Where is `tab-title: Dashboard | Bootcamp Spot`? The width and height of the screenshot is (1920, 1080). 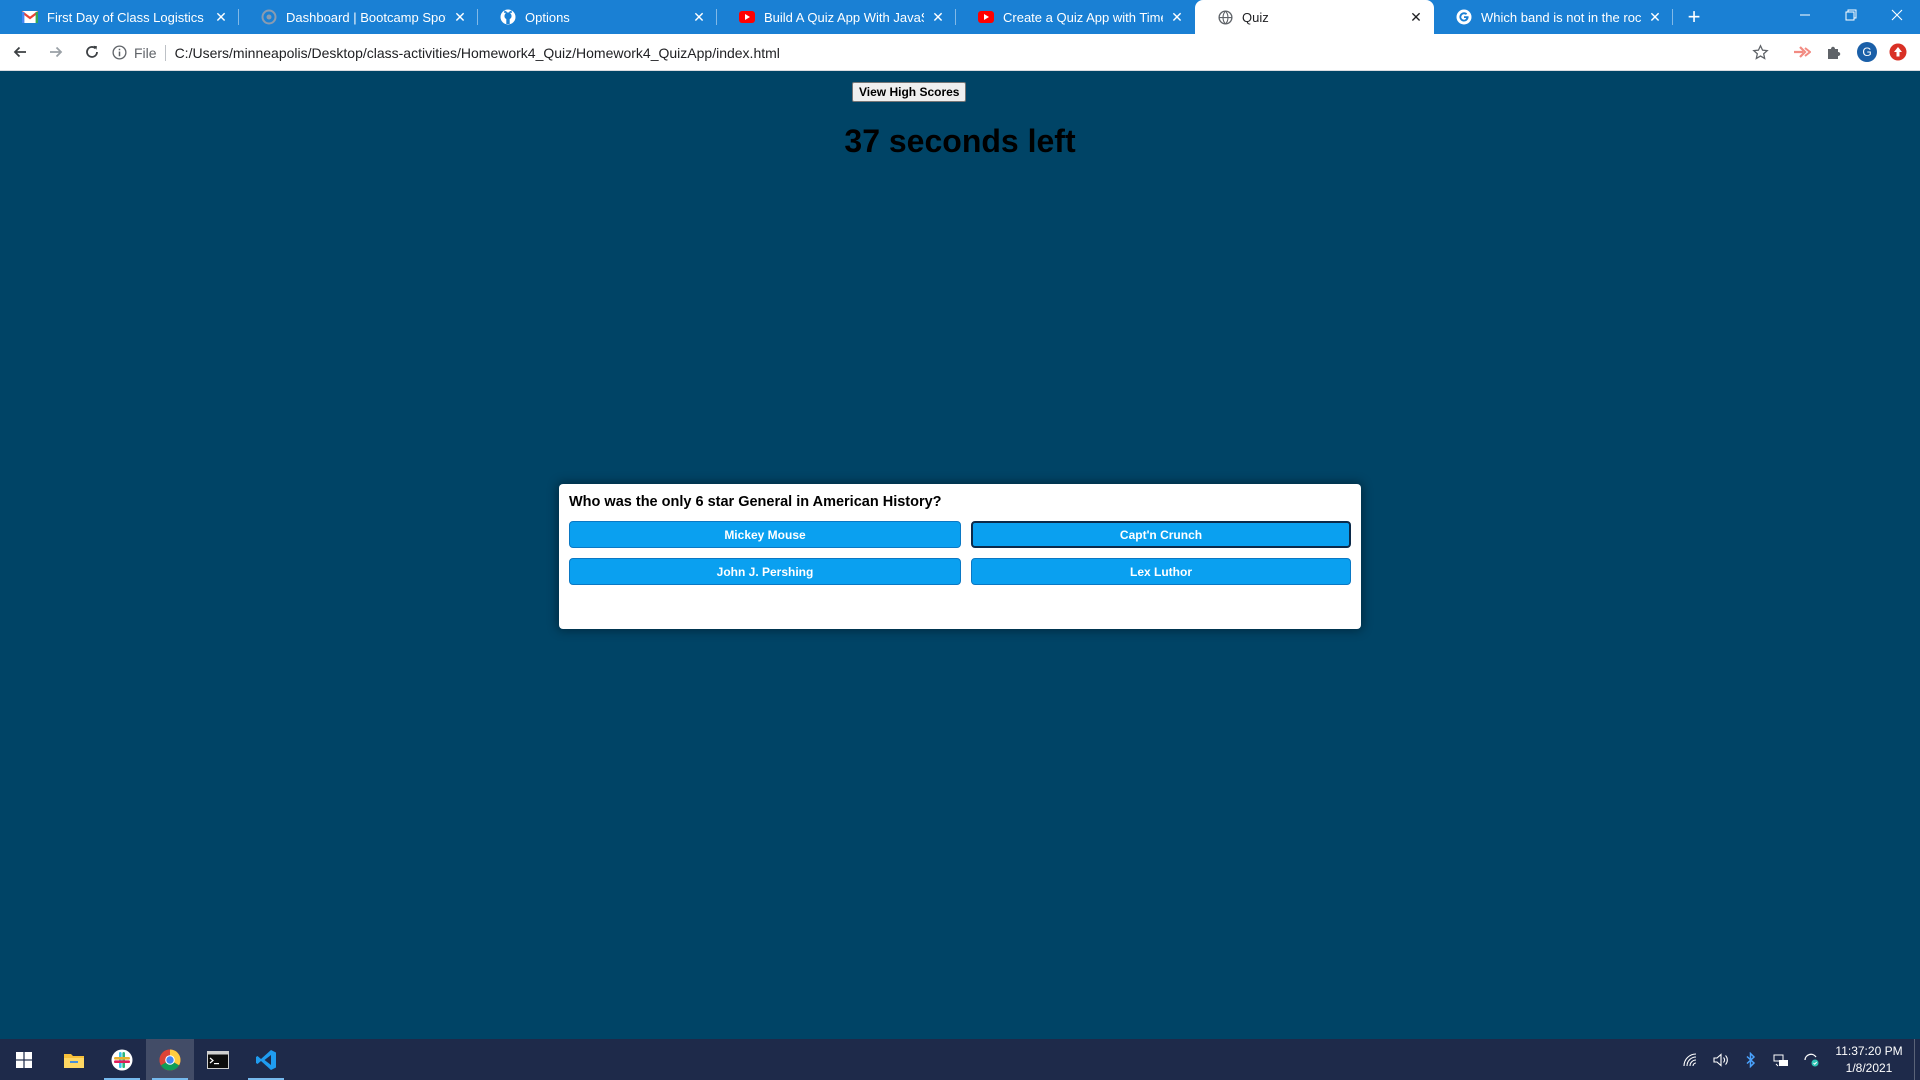
tab-title: Dashboard | Bootcamp Spot is located at coordinates (366, 17).